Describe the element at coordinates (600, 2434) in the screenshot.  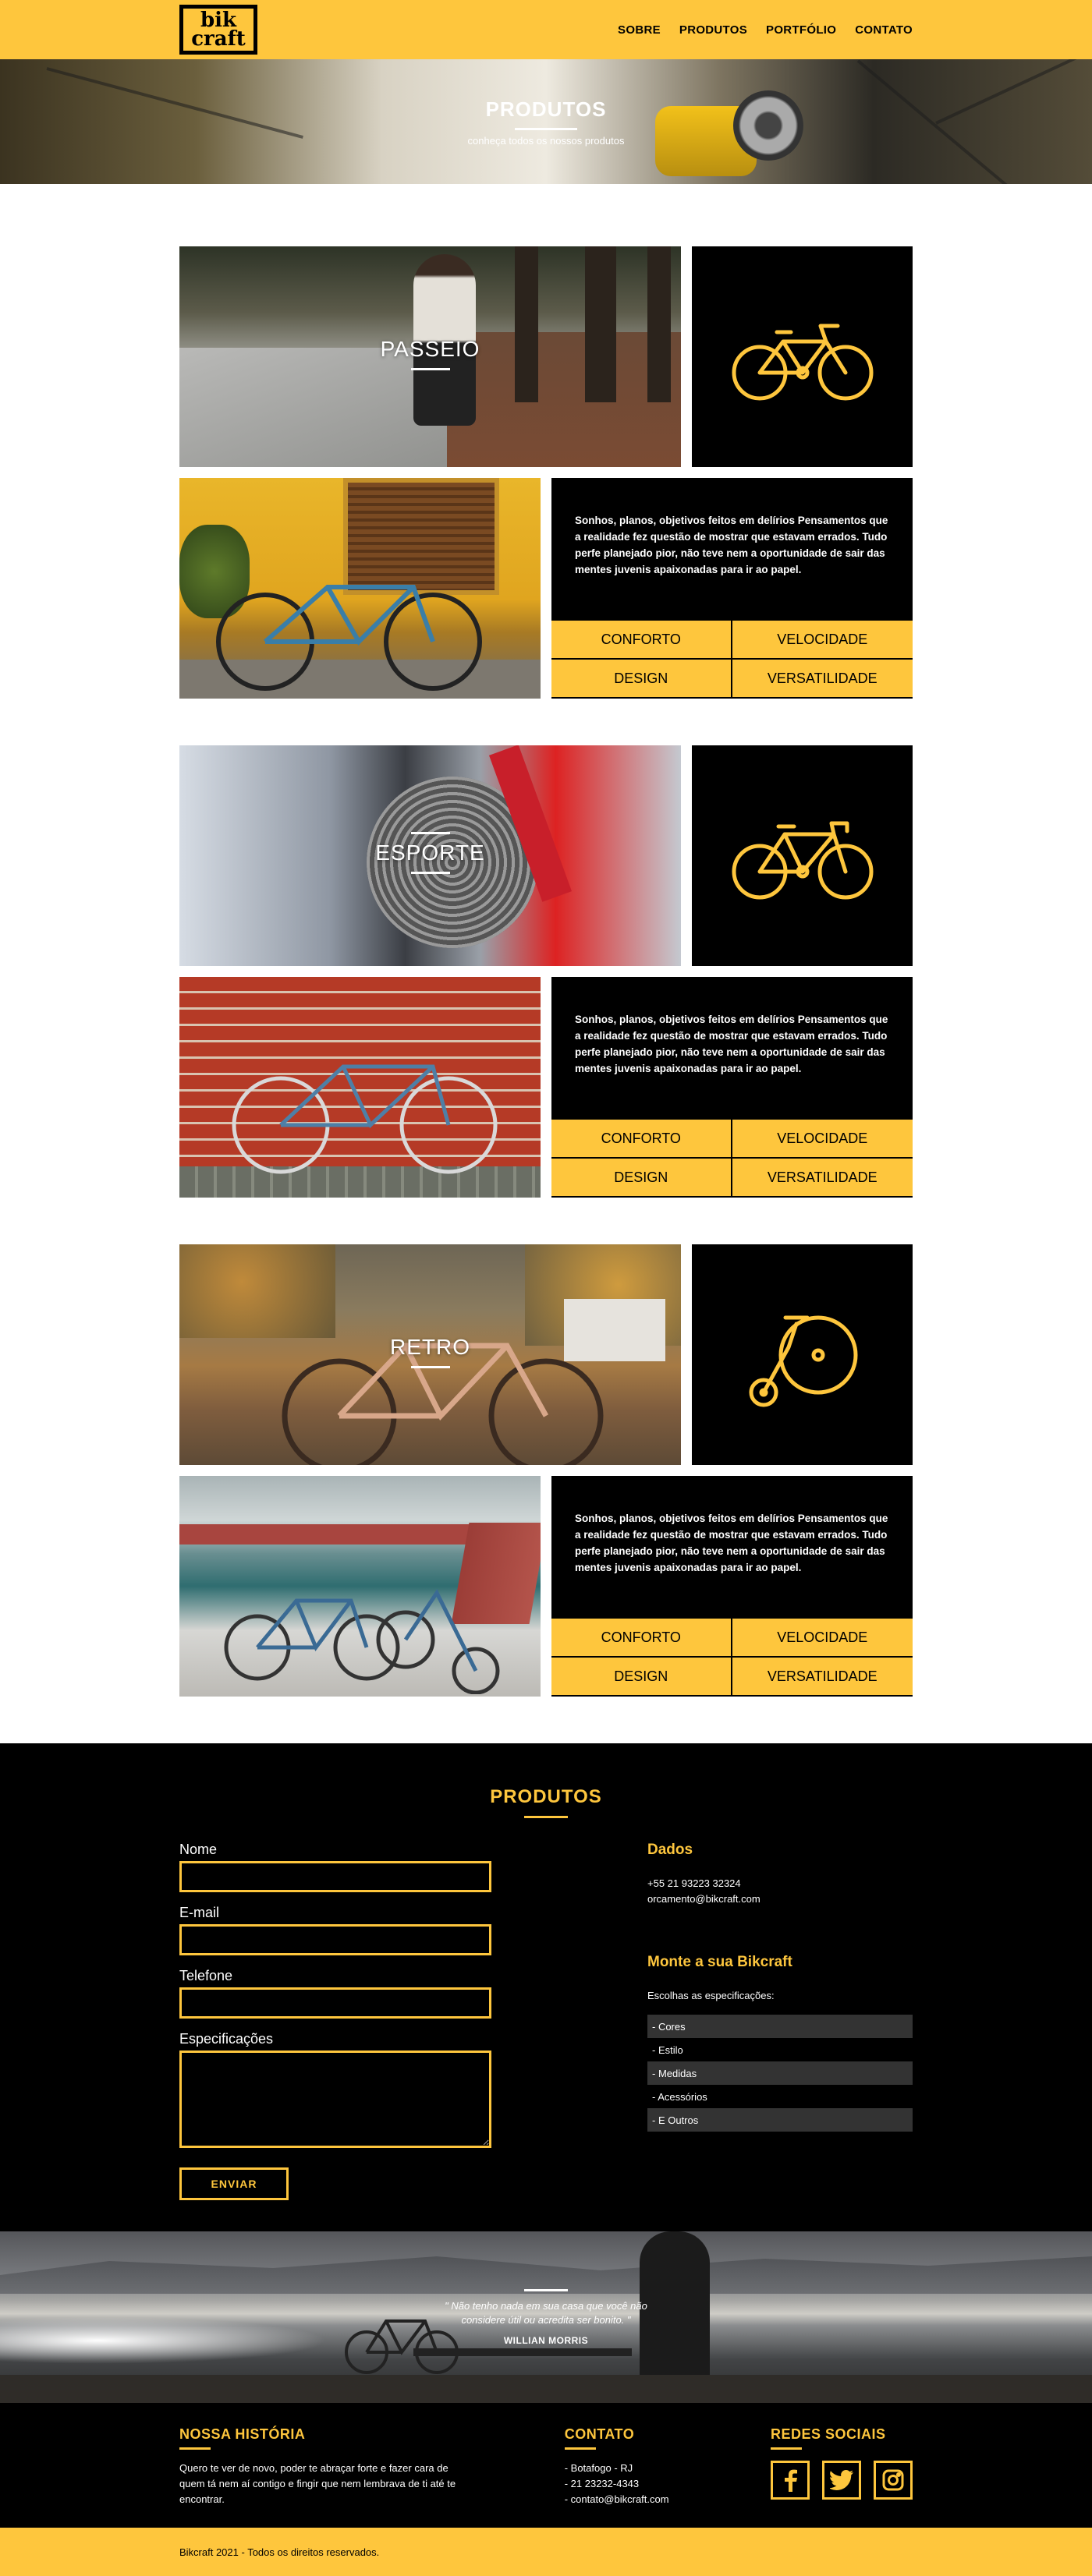
I see `footer-contact-title: CONTATO` at that location.